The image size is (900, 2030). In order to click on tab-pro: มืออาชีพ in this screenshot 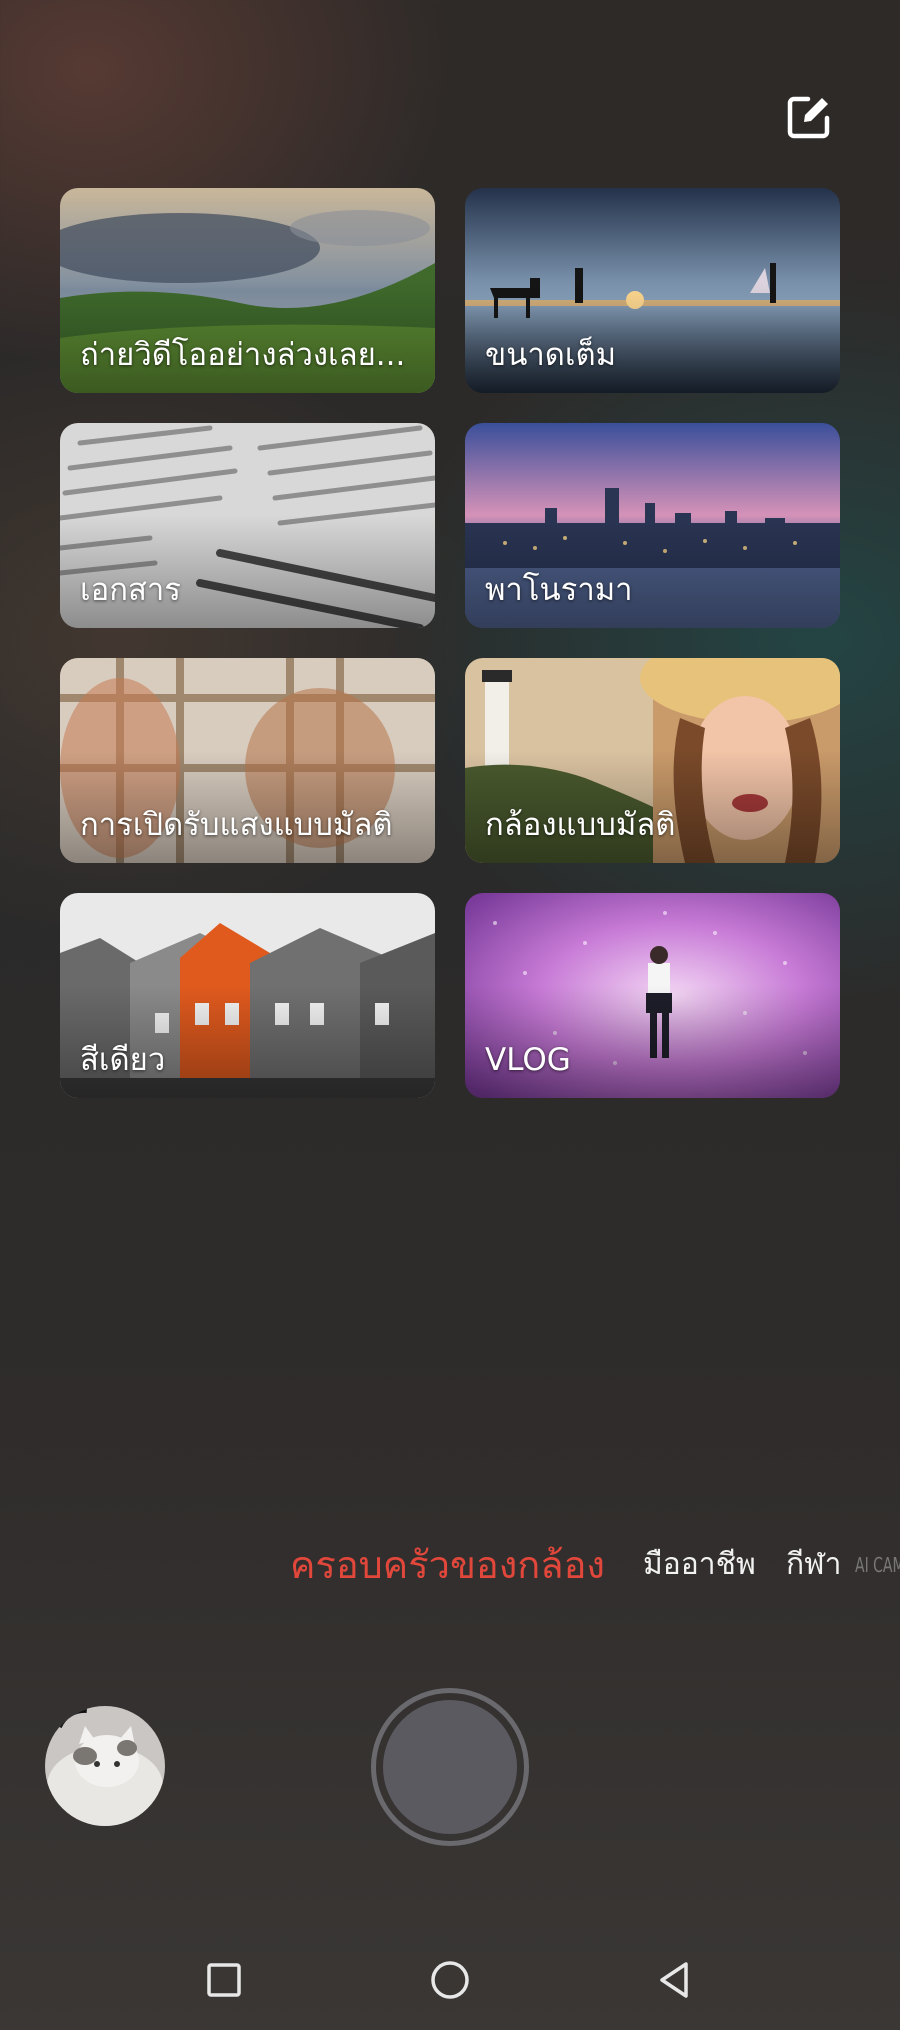, I will do `click(699, 1565)`.